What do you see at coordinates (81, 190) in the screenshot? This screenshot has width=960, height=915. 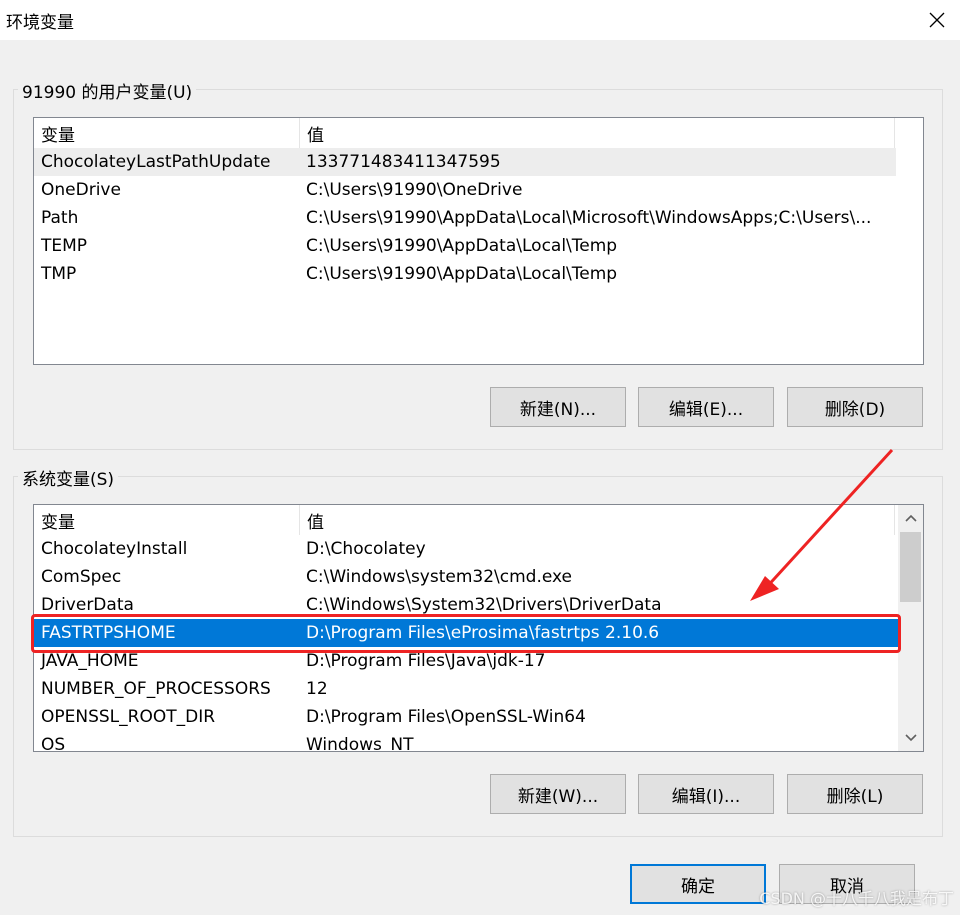 I see `variable-name-cell: OneDrive` at bounding box center [81, 190].